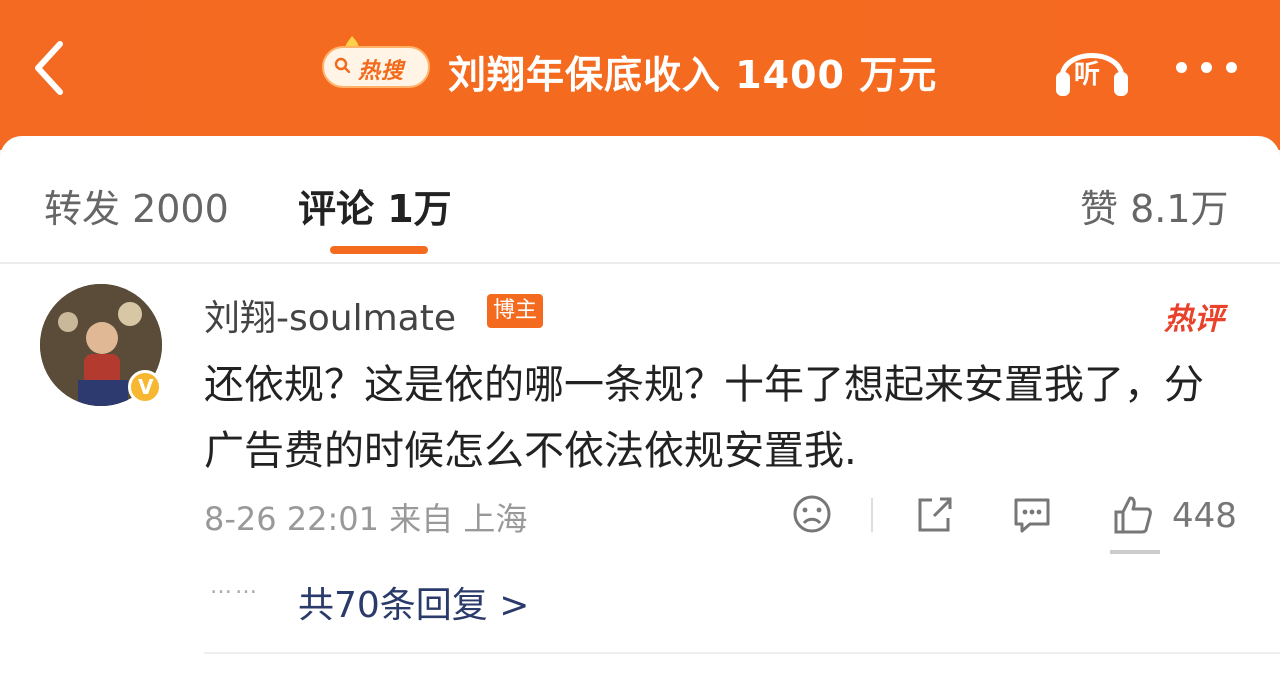 The height and width of the screenshot is (676, 1280). Describe the element at coordinates (1135, 552) in the screenshot. I see `like-underline` at that location.